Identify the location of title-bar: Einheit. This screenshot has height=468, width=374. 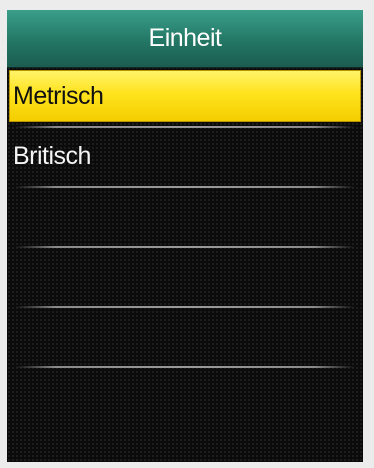
(185, 39).